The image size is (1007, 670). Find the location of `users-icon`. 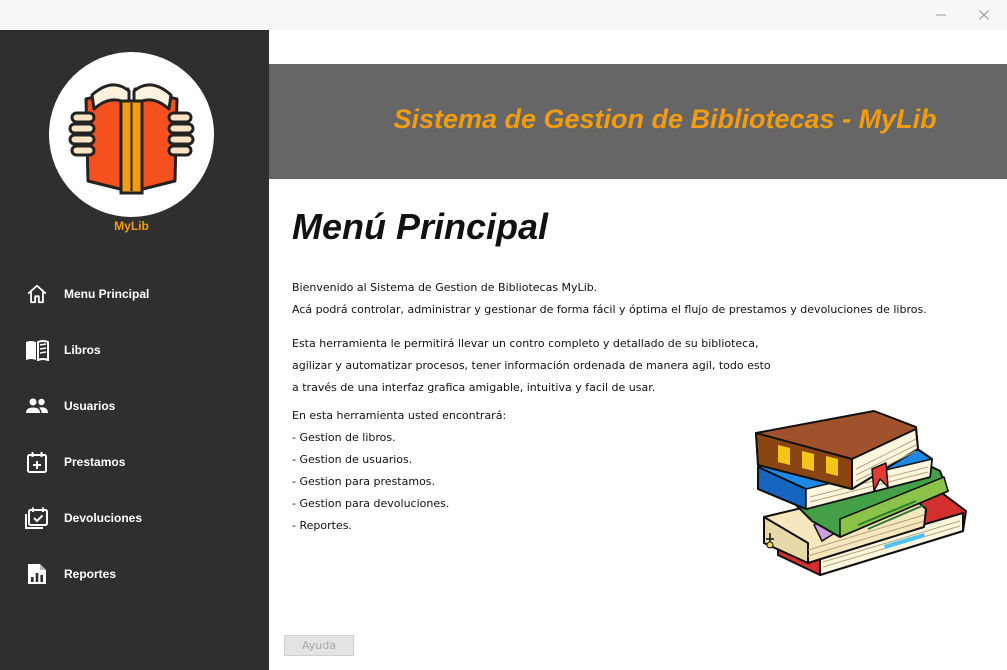

users-icon is located at coordinates (37, 406).